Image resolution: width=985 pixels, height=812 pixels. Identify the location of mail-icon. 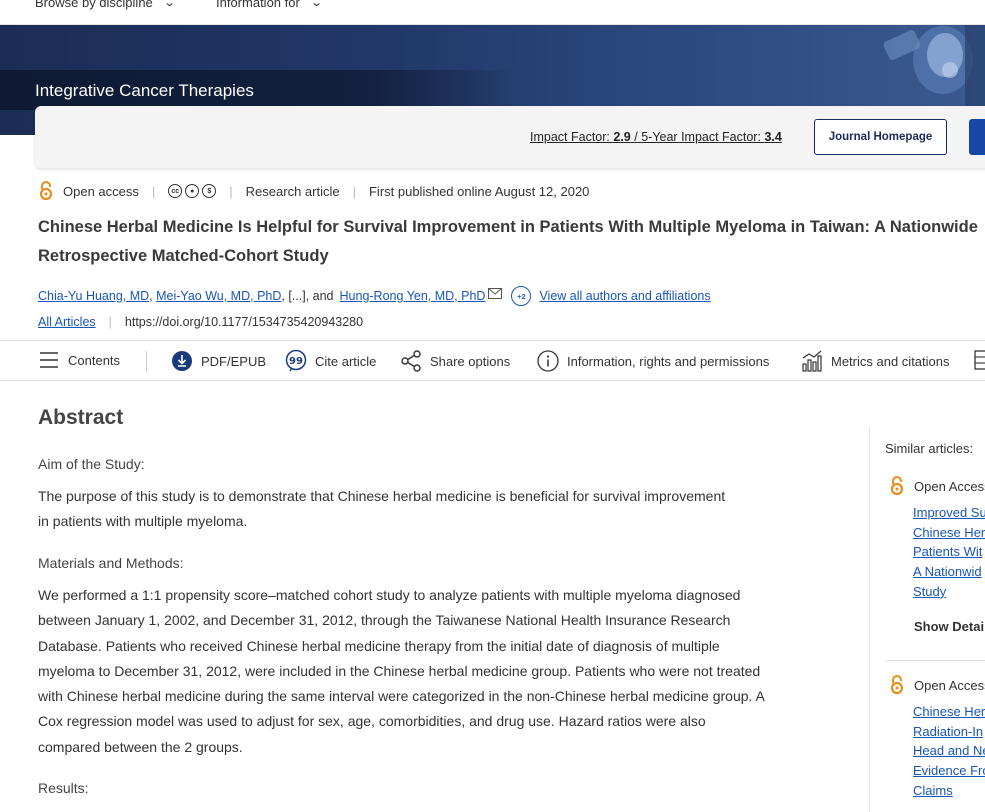
(495, 294).